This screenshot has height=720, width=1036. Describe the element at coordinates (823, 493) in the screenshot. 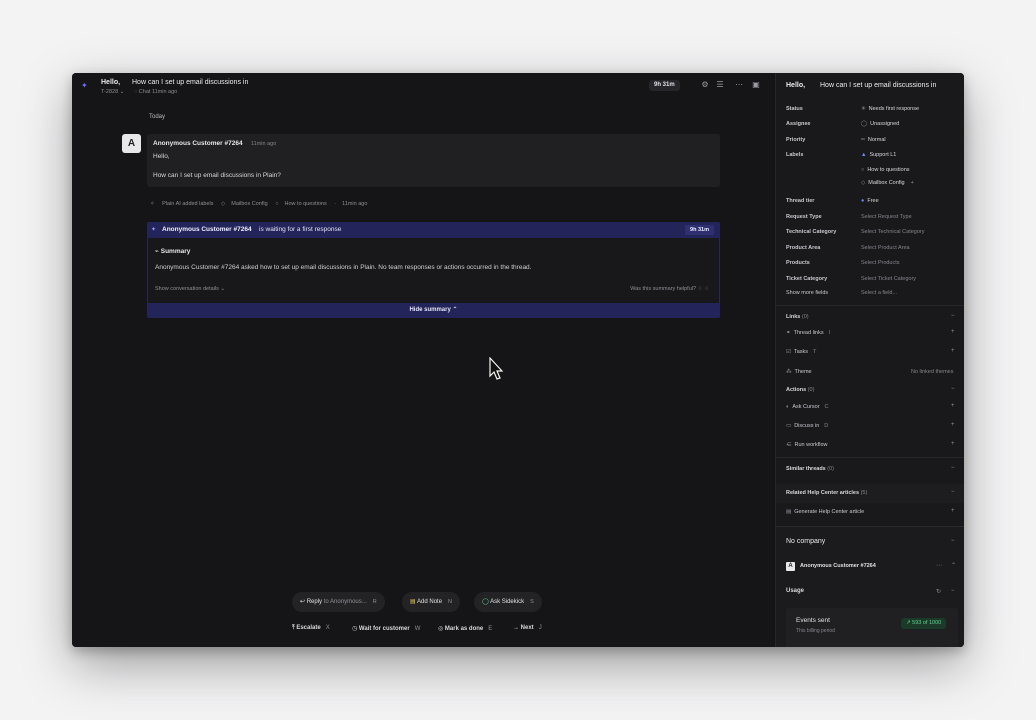

I see `help-title-text: Related Help Center articles` at that location.